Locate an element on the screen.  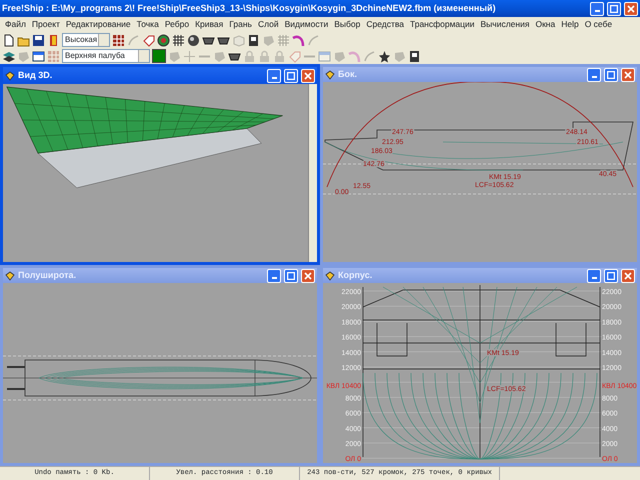
menu-item: Редактирование is located at coordinates (98, 24).